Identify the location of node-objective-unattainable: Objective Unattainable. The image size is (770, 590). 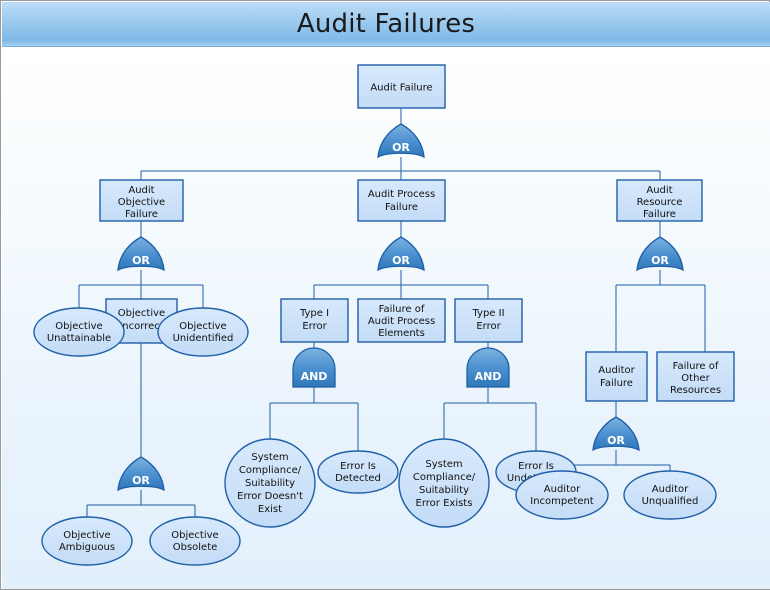
(79, 332).